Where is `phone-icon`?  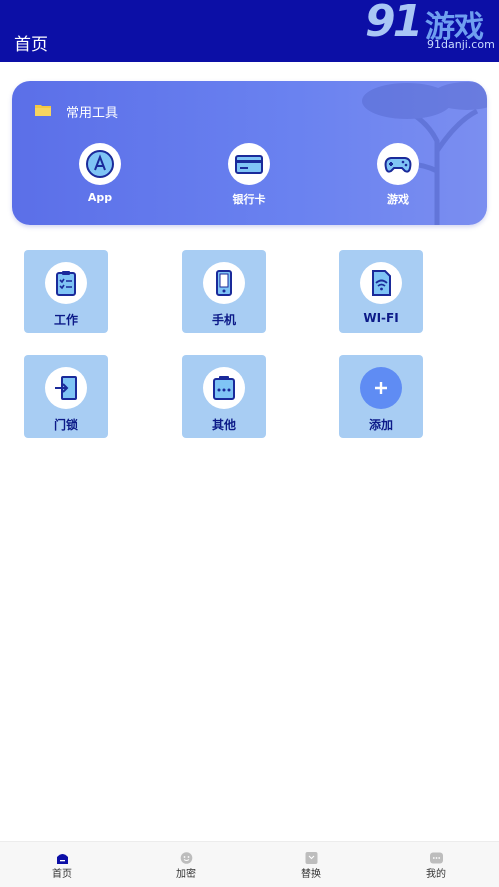 phone-icon is located at coordinates (224, 283).